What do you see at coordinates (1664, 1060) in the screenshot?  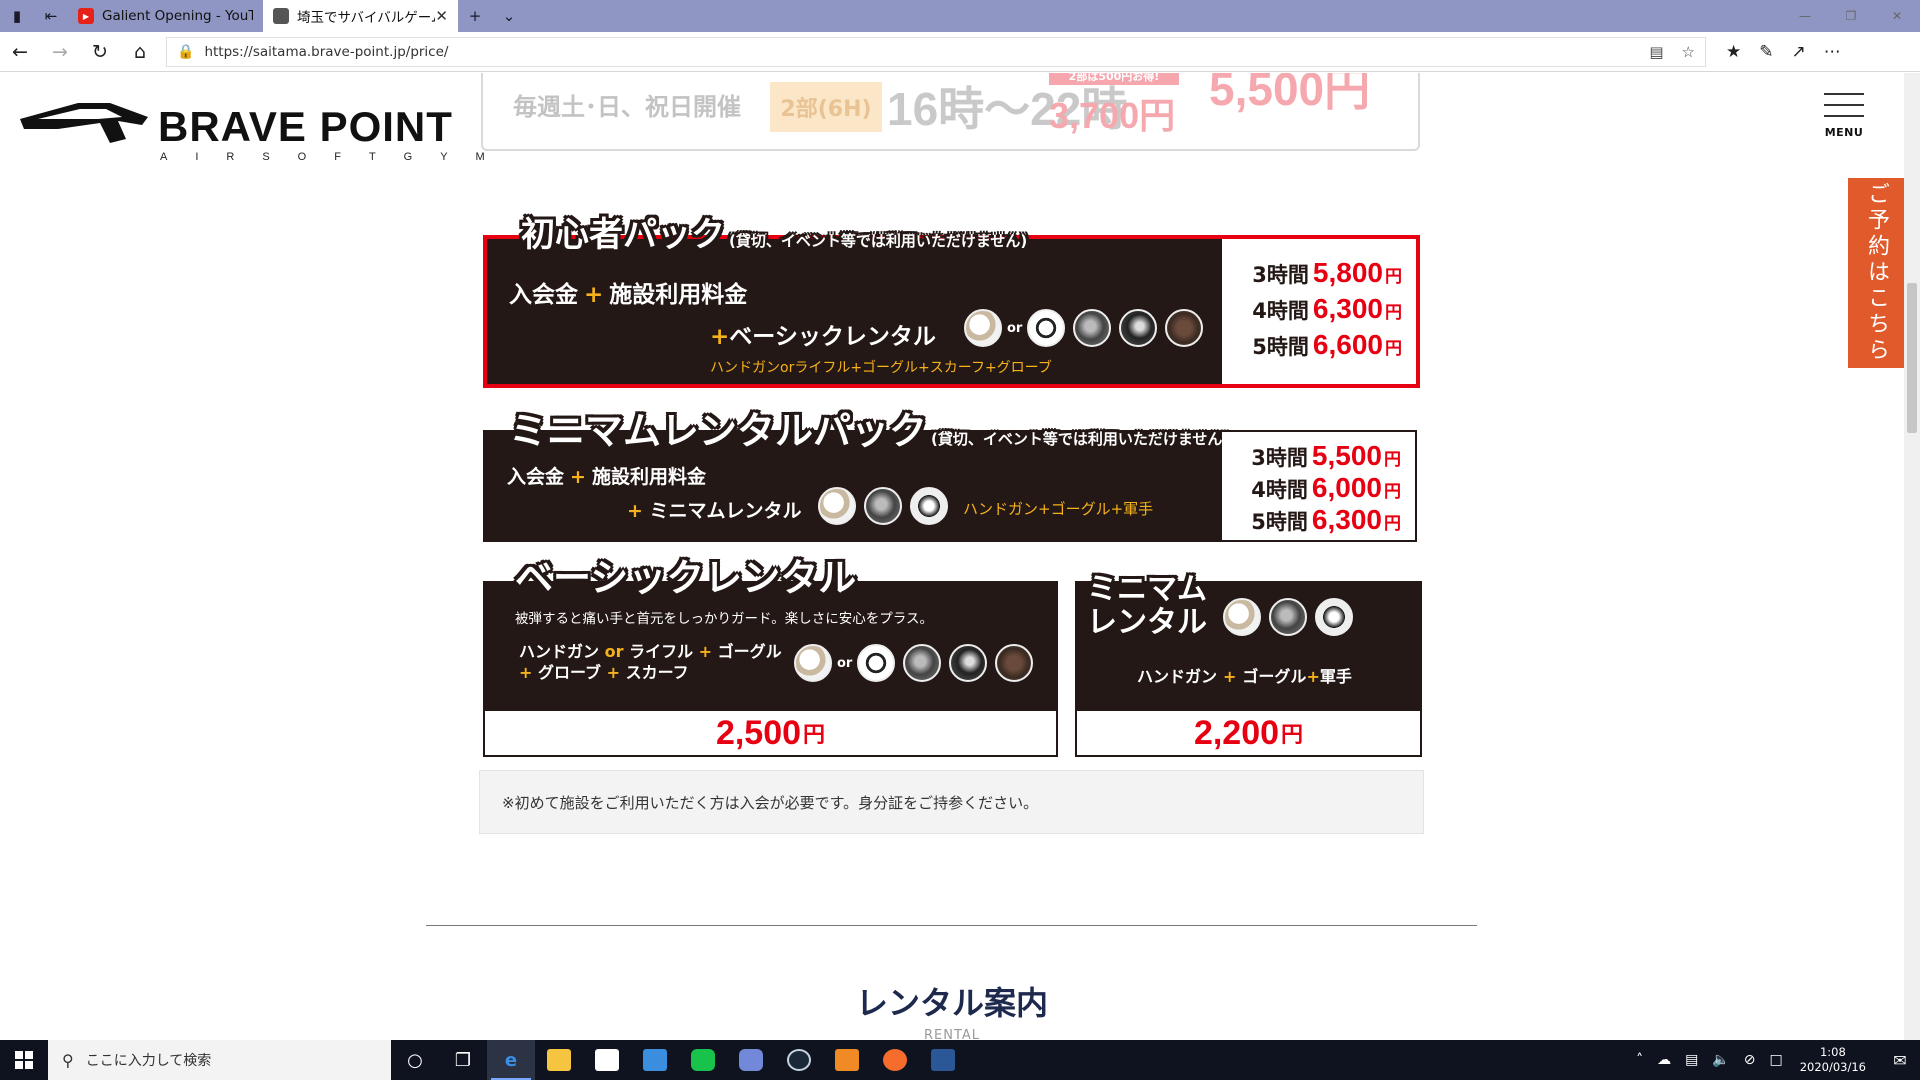 I see `onedrive-icon: ☁` at bounding box center [1664, 1060].